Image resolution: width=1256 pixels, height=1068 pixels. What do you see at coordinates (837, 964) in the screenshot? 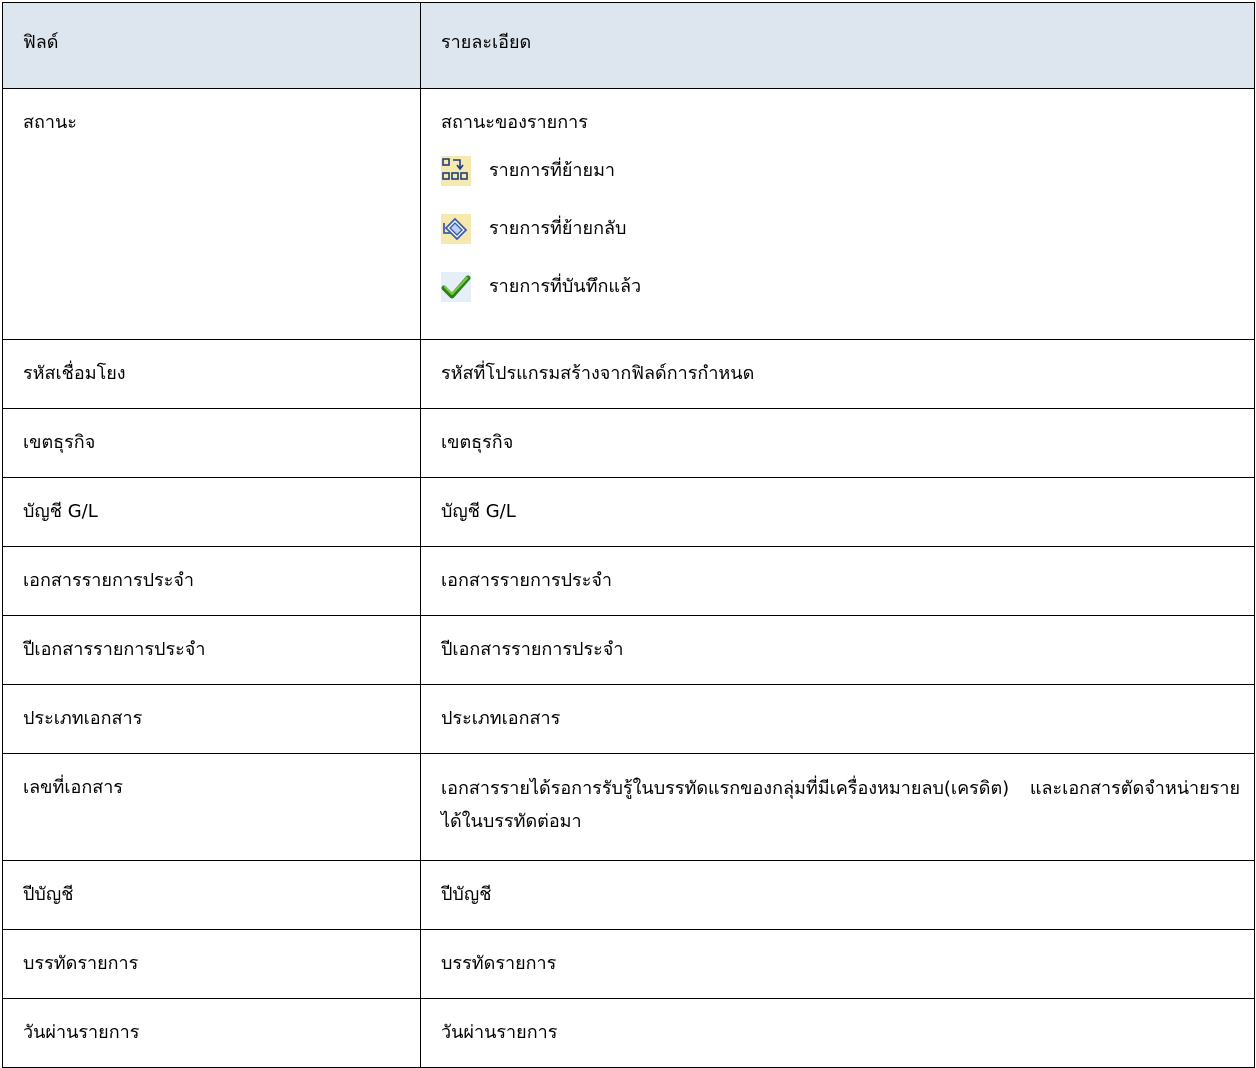
I see `row-description: บรรทัดรายการ` at bounding box center [837, 964].